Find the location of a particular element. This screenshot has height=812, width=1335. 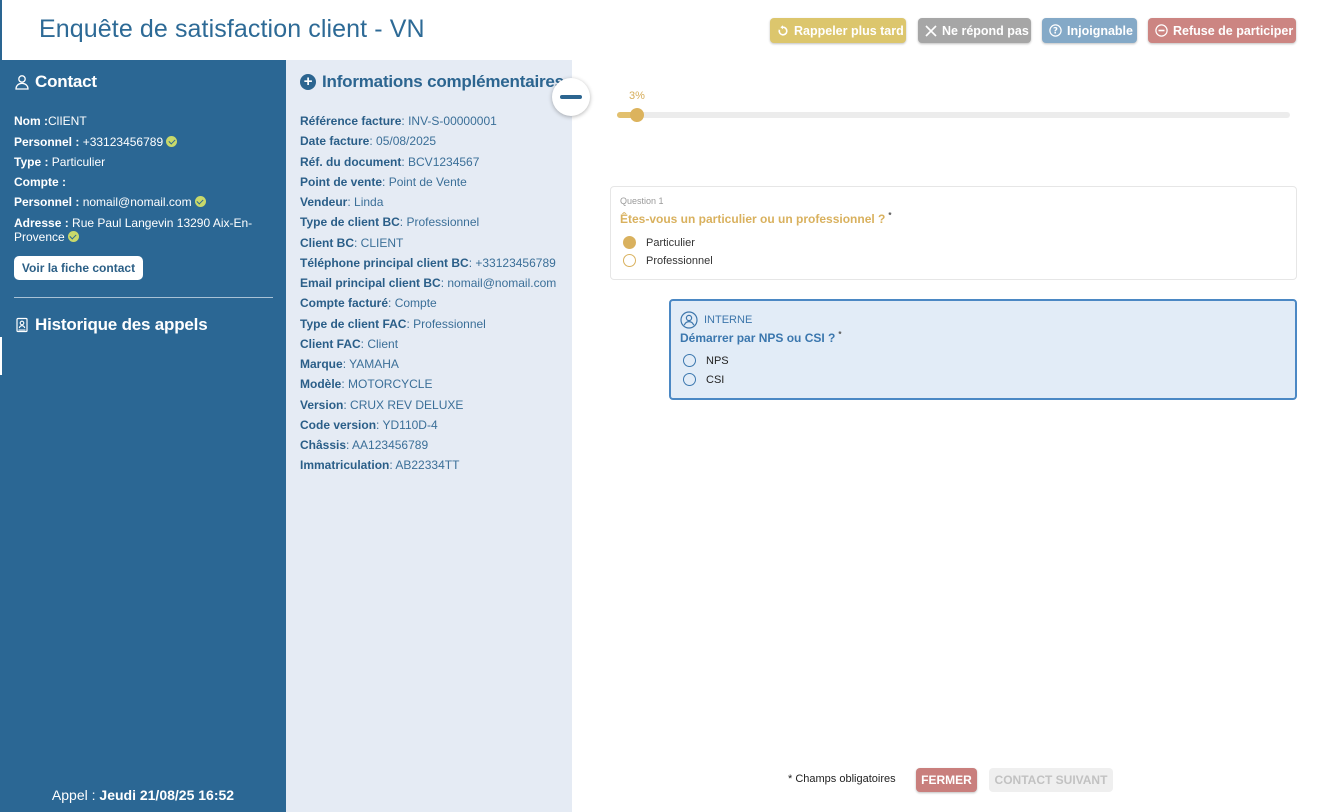

no-answer-button: Ne répond pas is located at coordinates (974, 30).